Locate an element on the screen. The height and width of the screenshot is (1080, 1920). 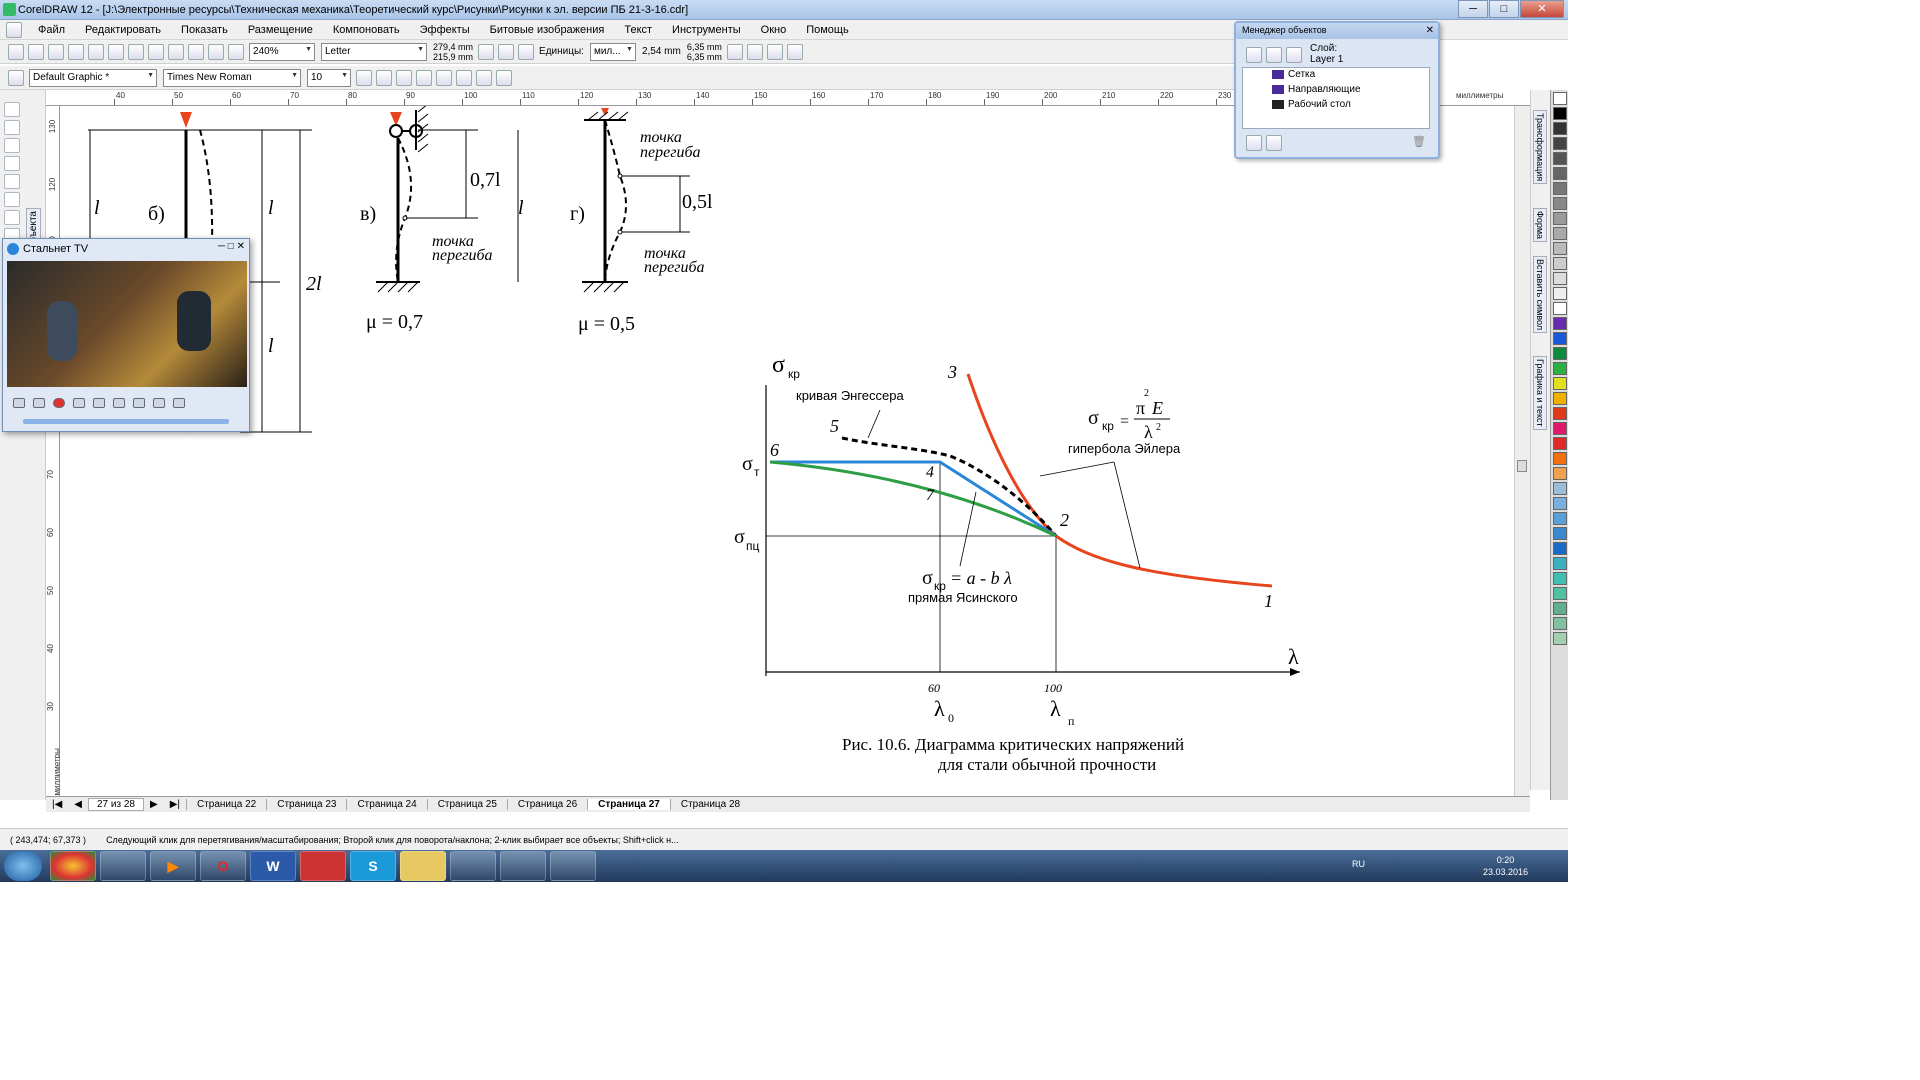
dup-y: 6,35 mm is located at coordinates (704, 57).